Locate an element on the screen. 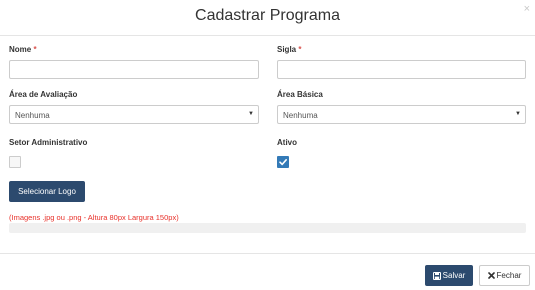 This screenshot has width=535, height=290. close-button: Fechar is located at coordinates (504, 275).